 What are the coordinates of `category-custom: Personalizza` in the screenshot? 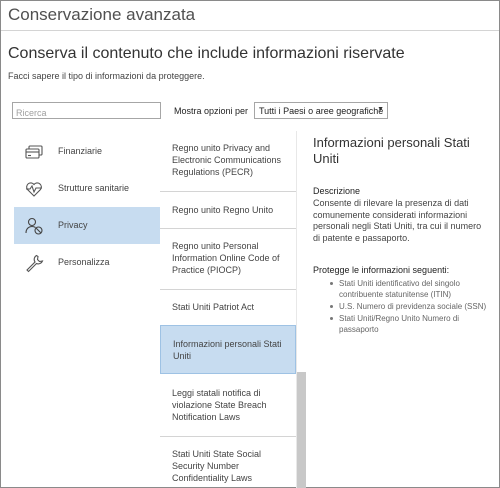 It's located at (87, 262).